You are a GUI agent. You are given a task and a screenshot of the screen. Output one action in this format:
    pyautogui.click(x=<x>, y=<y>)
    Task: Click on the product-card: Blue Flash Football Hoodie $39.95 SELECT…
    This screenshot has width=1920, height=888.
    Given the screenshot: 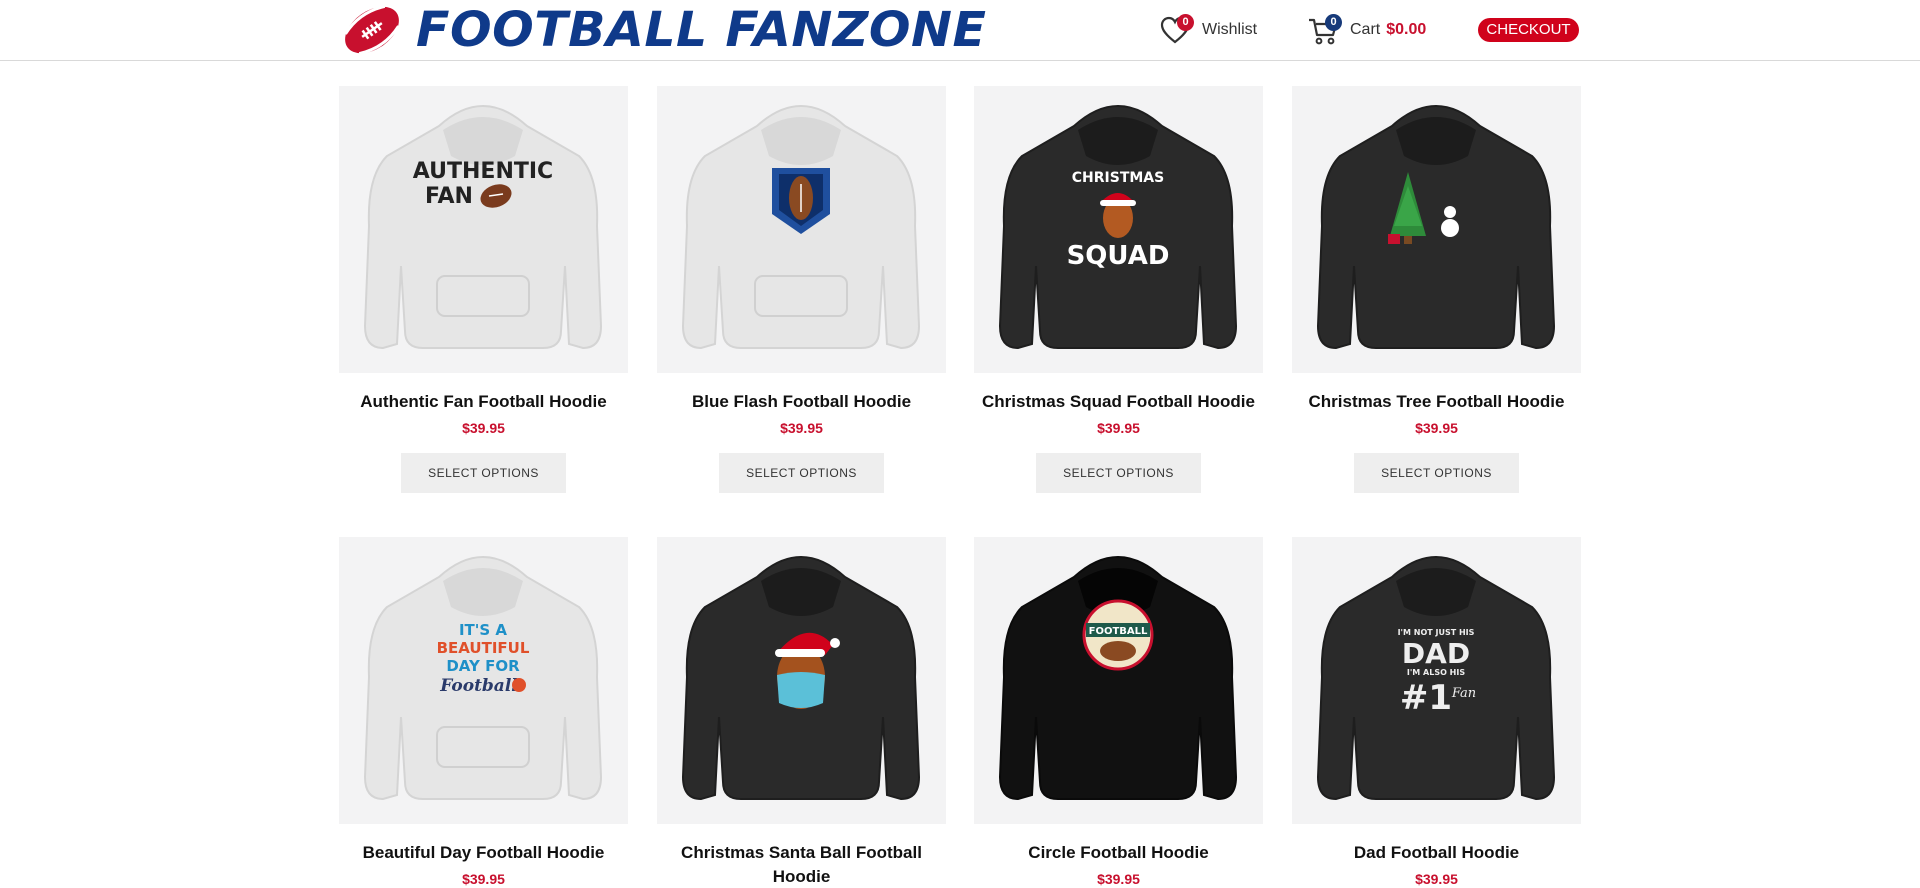 What is the action you would take?
    pyautogui.click(x=801, y=289)
    